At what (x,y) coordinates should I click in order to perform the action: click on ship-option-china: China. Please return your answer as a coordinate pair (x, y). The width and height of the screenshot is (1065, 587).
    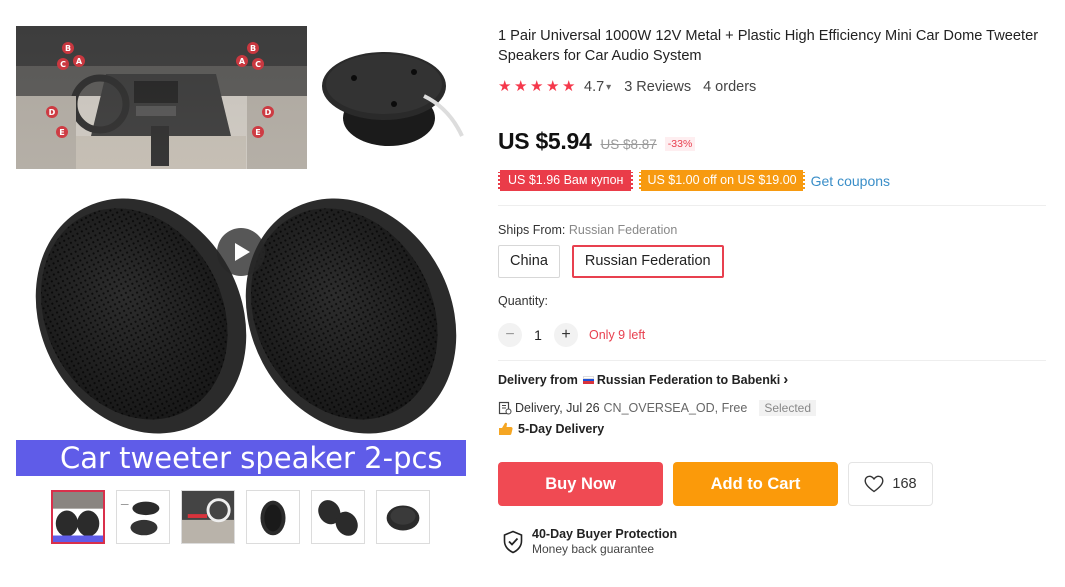
    Looking at the image, I should click on (529, 261).